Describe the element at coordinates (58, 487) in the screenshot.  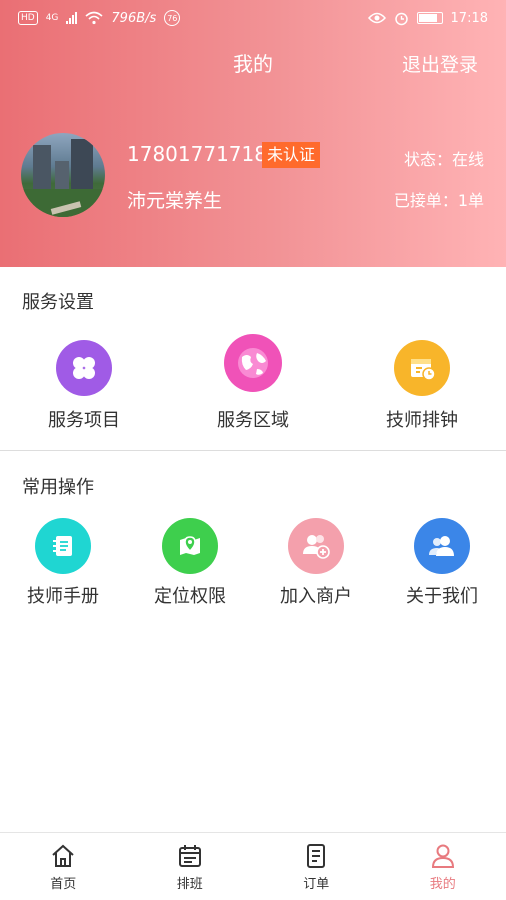
I see `section-title-common-ops: 常用操作` at that location.